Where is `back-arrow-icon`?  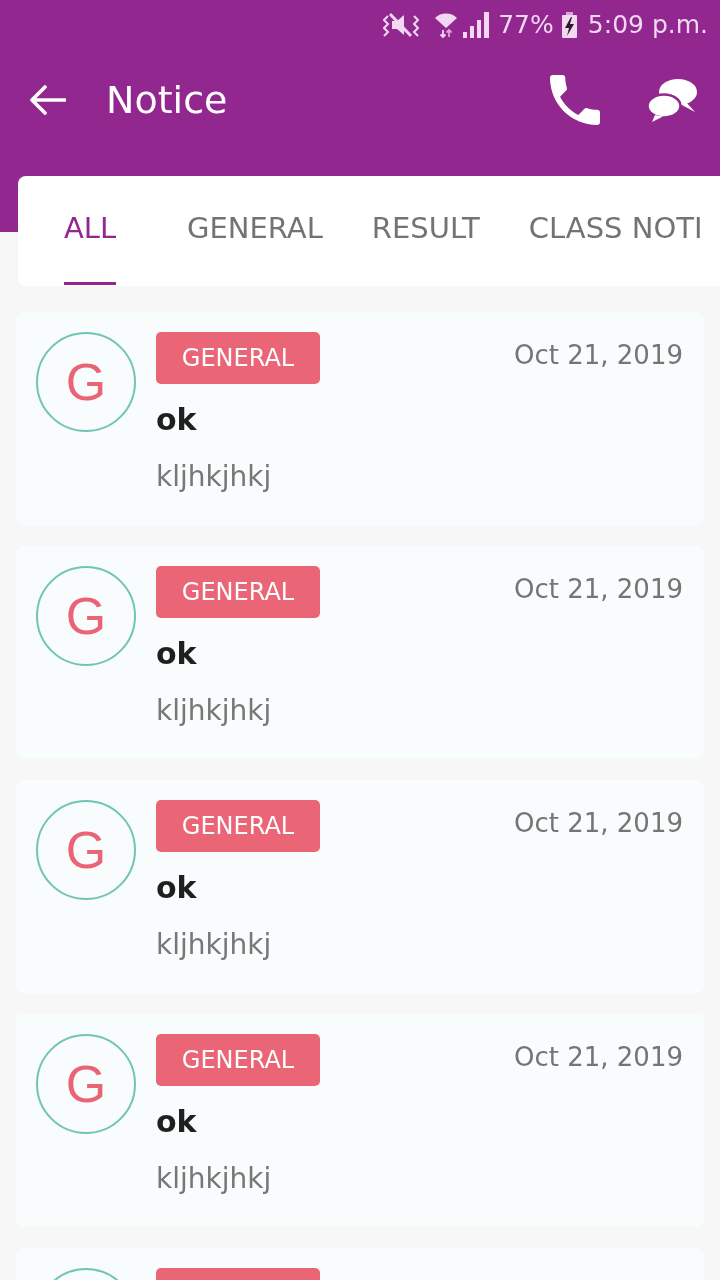
back-arrow-icon is located at coordinates (48, 100).